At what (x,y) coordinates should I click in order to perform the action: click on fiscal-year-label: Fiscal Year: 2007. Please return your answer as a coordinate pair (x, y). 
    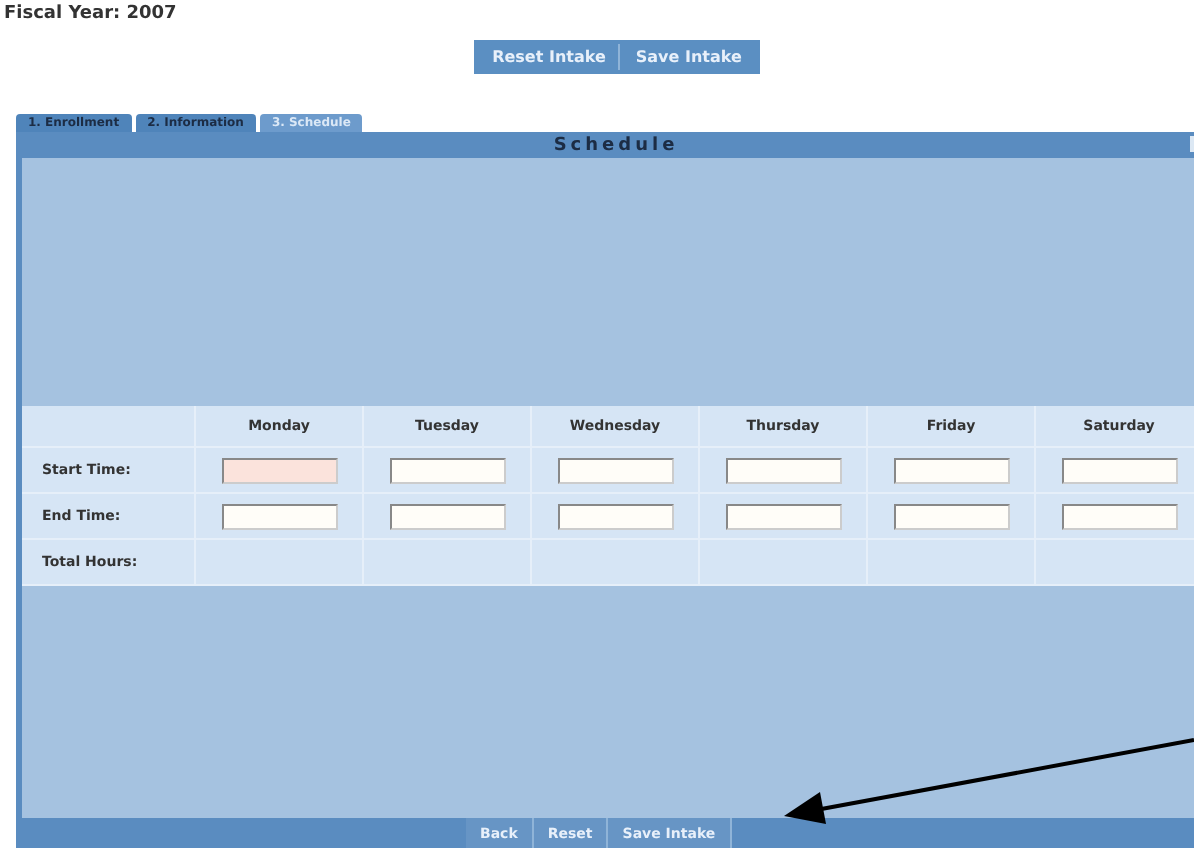
    Looking at the image, I should click on (90, 15).